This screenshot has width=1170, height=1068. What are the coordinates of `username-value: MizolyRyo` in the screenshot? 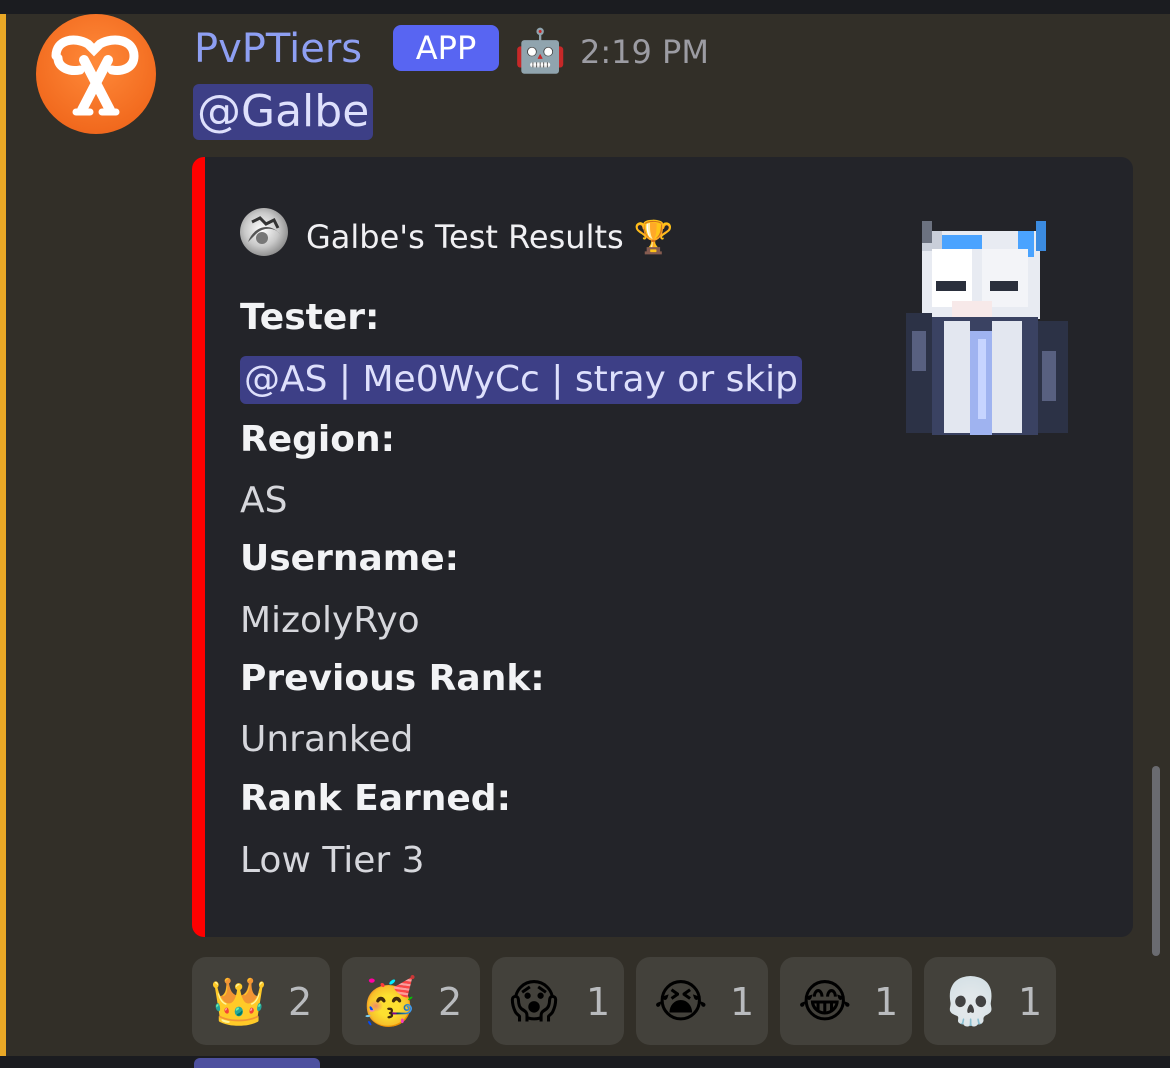 It's located at (330, 620).